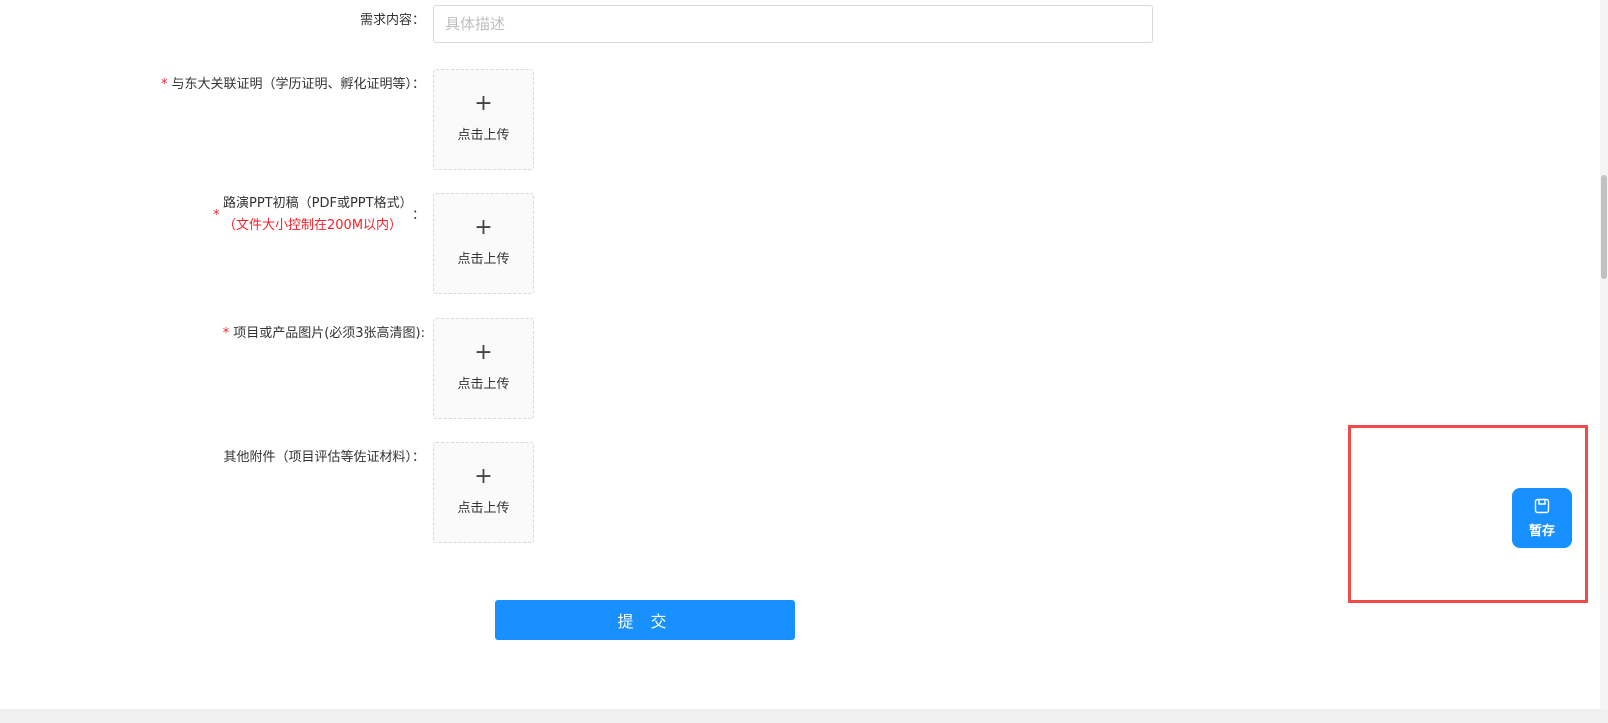  I want to click on association-proof-label: * 与东大关联证明（学历证明、孵化证明等）：, so click(293, 85).